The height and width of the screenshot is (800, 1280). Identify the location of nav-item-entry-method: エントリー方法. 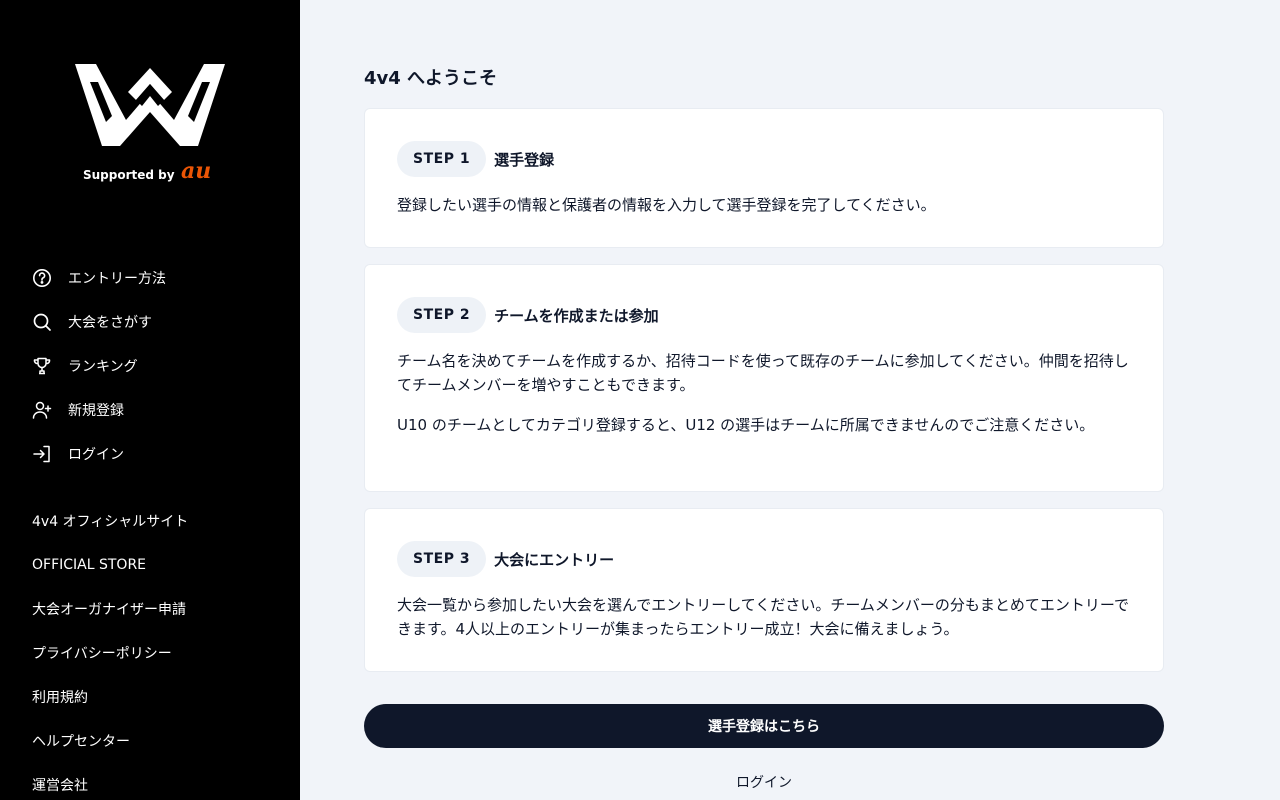
(99, 278).